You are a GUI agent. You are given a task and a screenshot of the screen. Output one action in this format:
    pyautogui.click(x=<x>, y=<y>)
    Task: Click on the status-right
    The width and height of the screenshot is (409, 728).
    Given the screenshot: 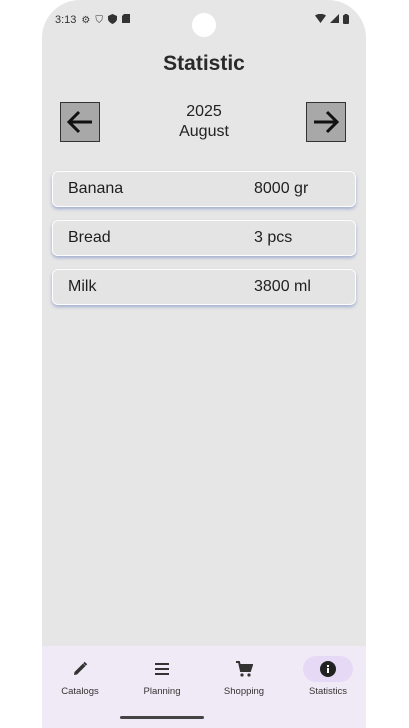 What is the action you would take?
    pyautogui.click(x=332, y=20)
    